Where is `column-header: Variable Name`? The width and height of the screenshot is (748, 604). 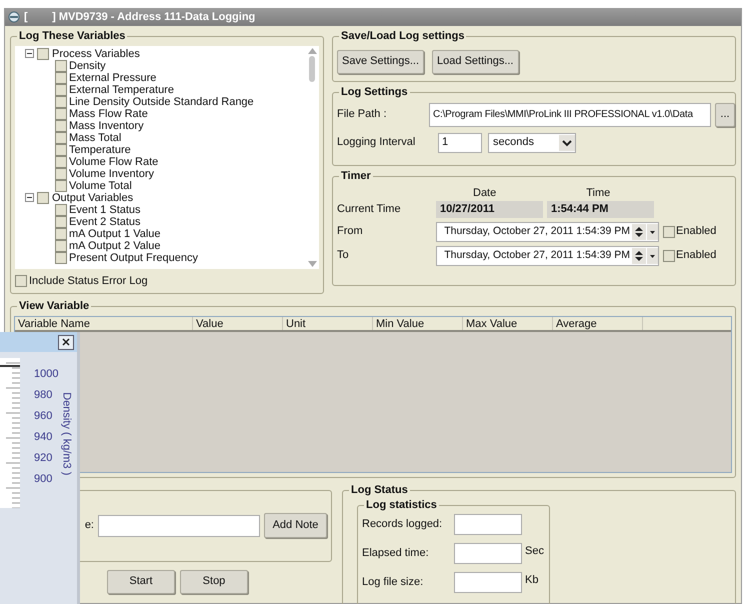 column-header: Variable Name is located at coordinates (104, 323).